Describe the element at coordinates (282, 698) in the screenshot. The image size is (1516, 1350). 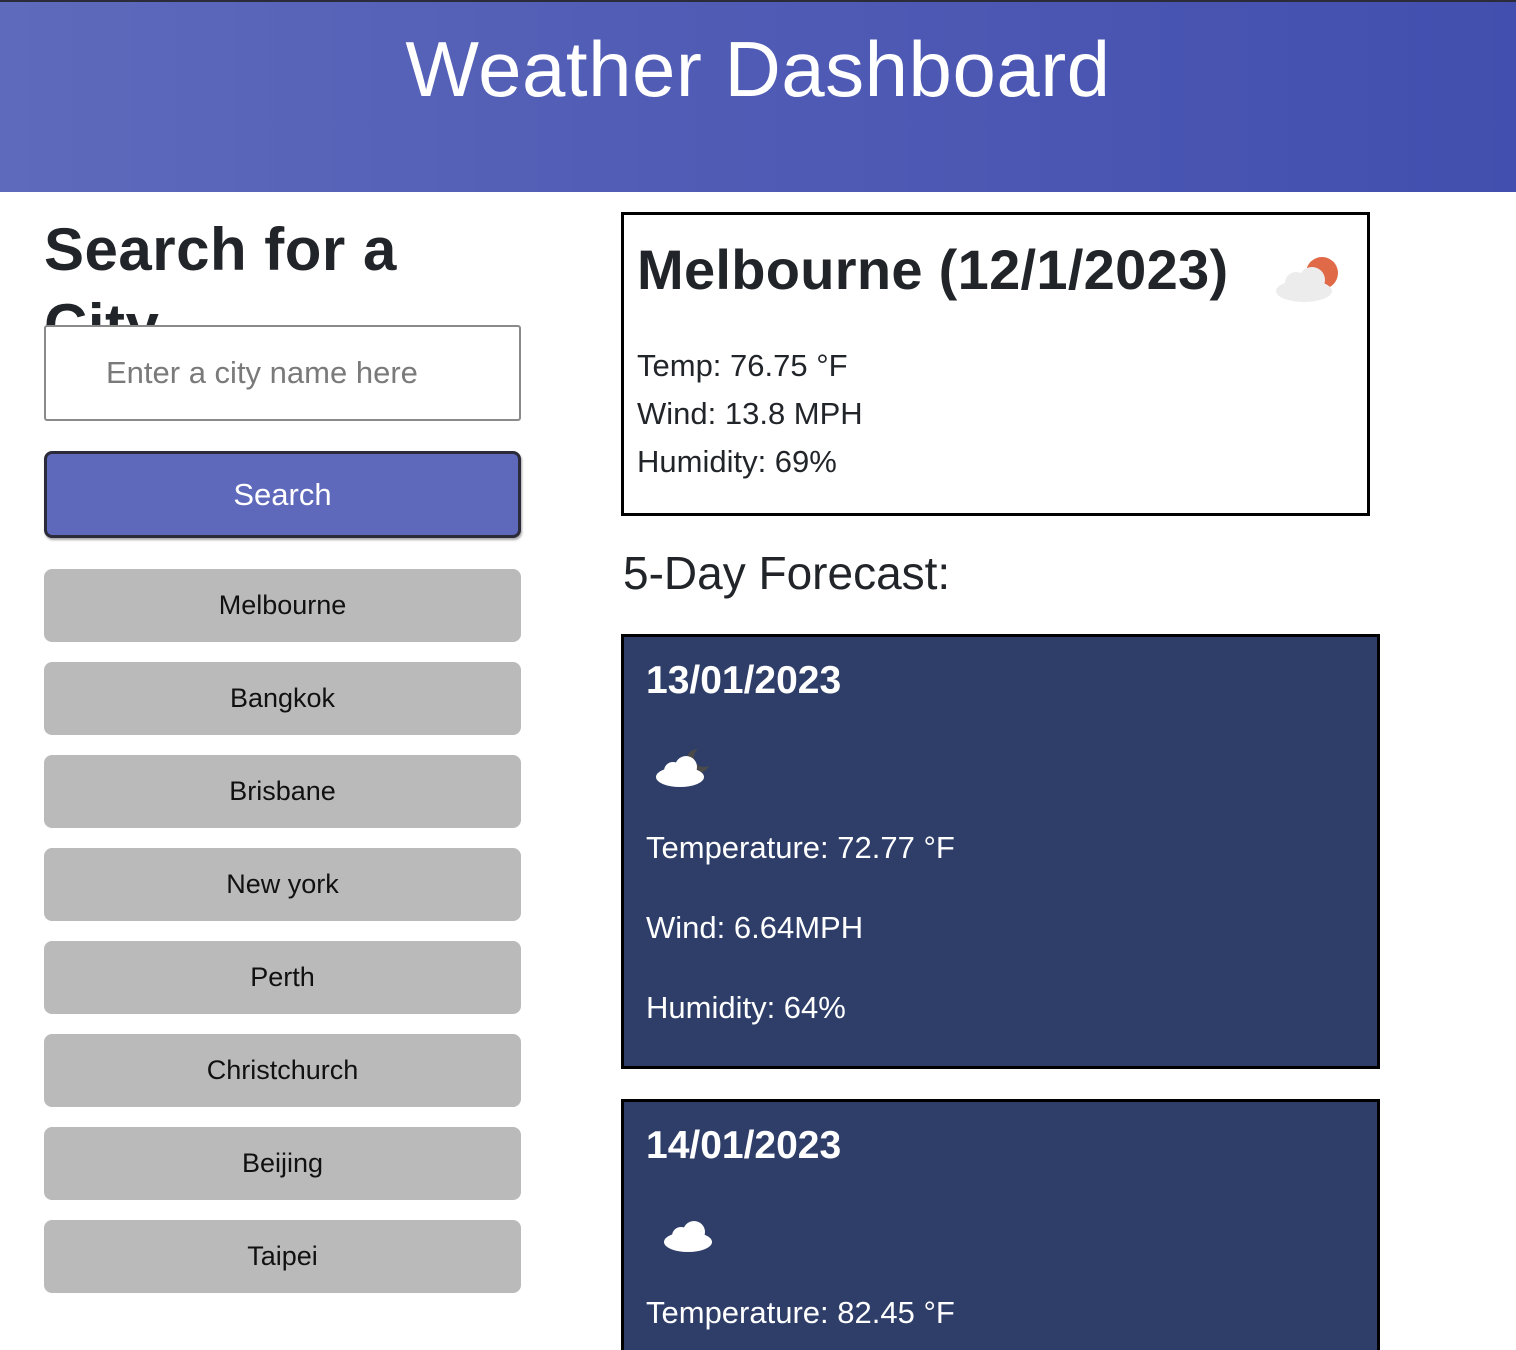
I see `history-city-button: Bangkok` at that location.